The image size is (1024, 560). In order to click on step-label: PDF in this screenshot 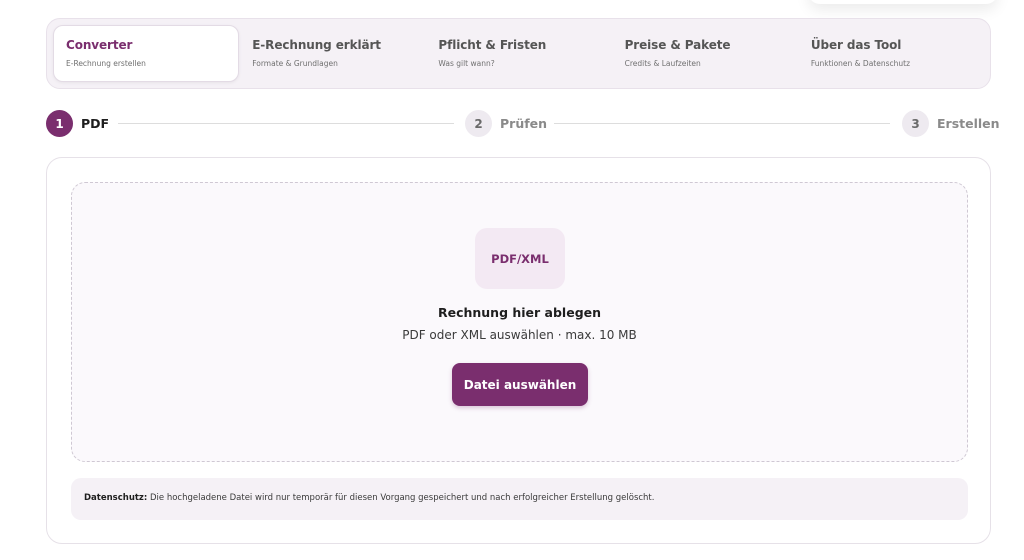, I will do `click(95, 123)`.